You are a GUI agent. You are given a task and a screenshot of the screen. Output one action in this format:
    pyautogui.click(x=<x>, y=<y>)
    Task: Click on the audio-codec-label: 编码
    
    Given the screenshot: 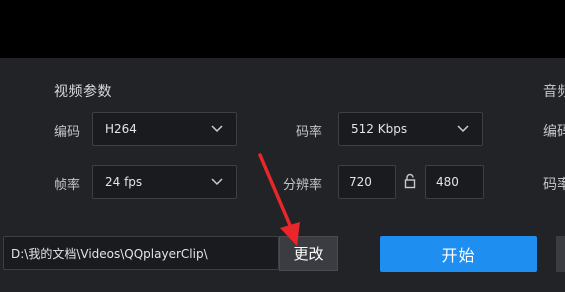 What is the action you would take?
    pyautogui.click(x=554, y=132)
    